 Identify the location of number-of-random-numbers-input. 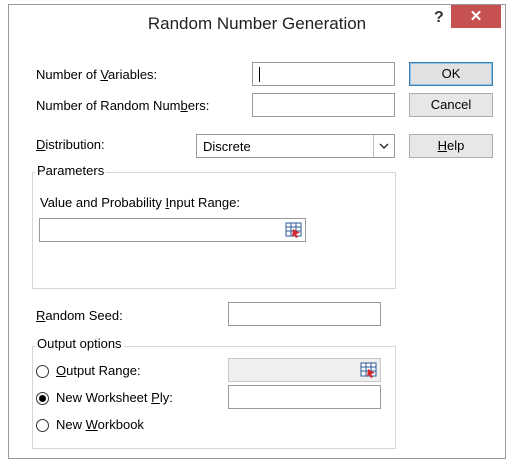
(323, 105).